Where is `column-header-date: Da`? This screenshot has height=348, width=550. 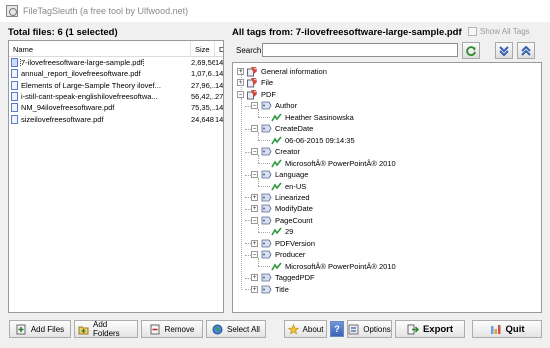 column-header-date: Da is located at coordinates (219, 49).